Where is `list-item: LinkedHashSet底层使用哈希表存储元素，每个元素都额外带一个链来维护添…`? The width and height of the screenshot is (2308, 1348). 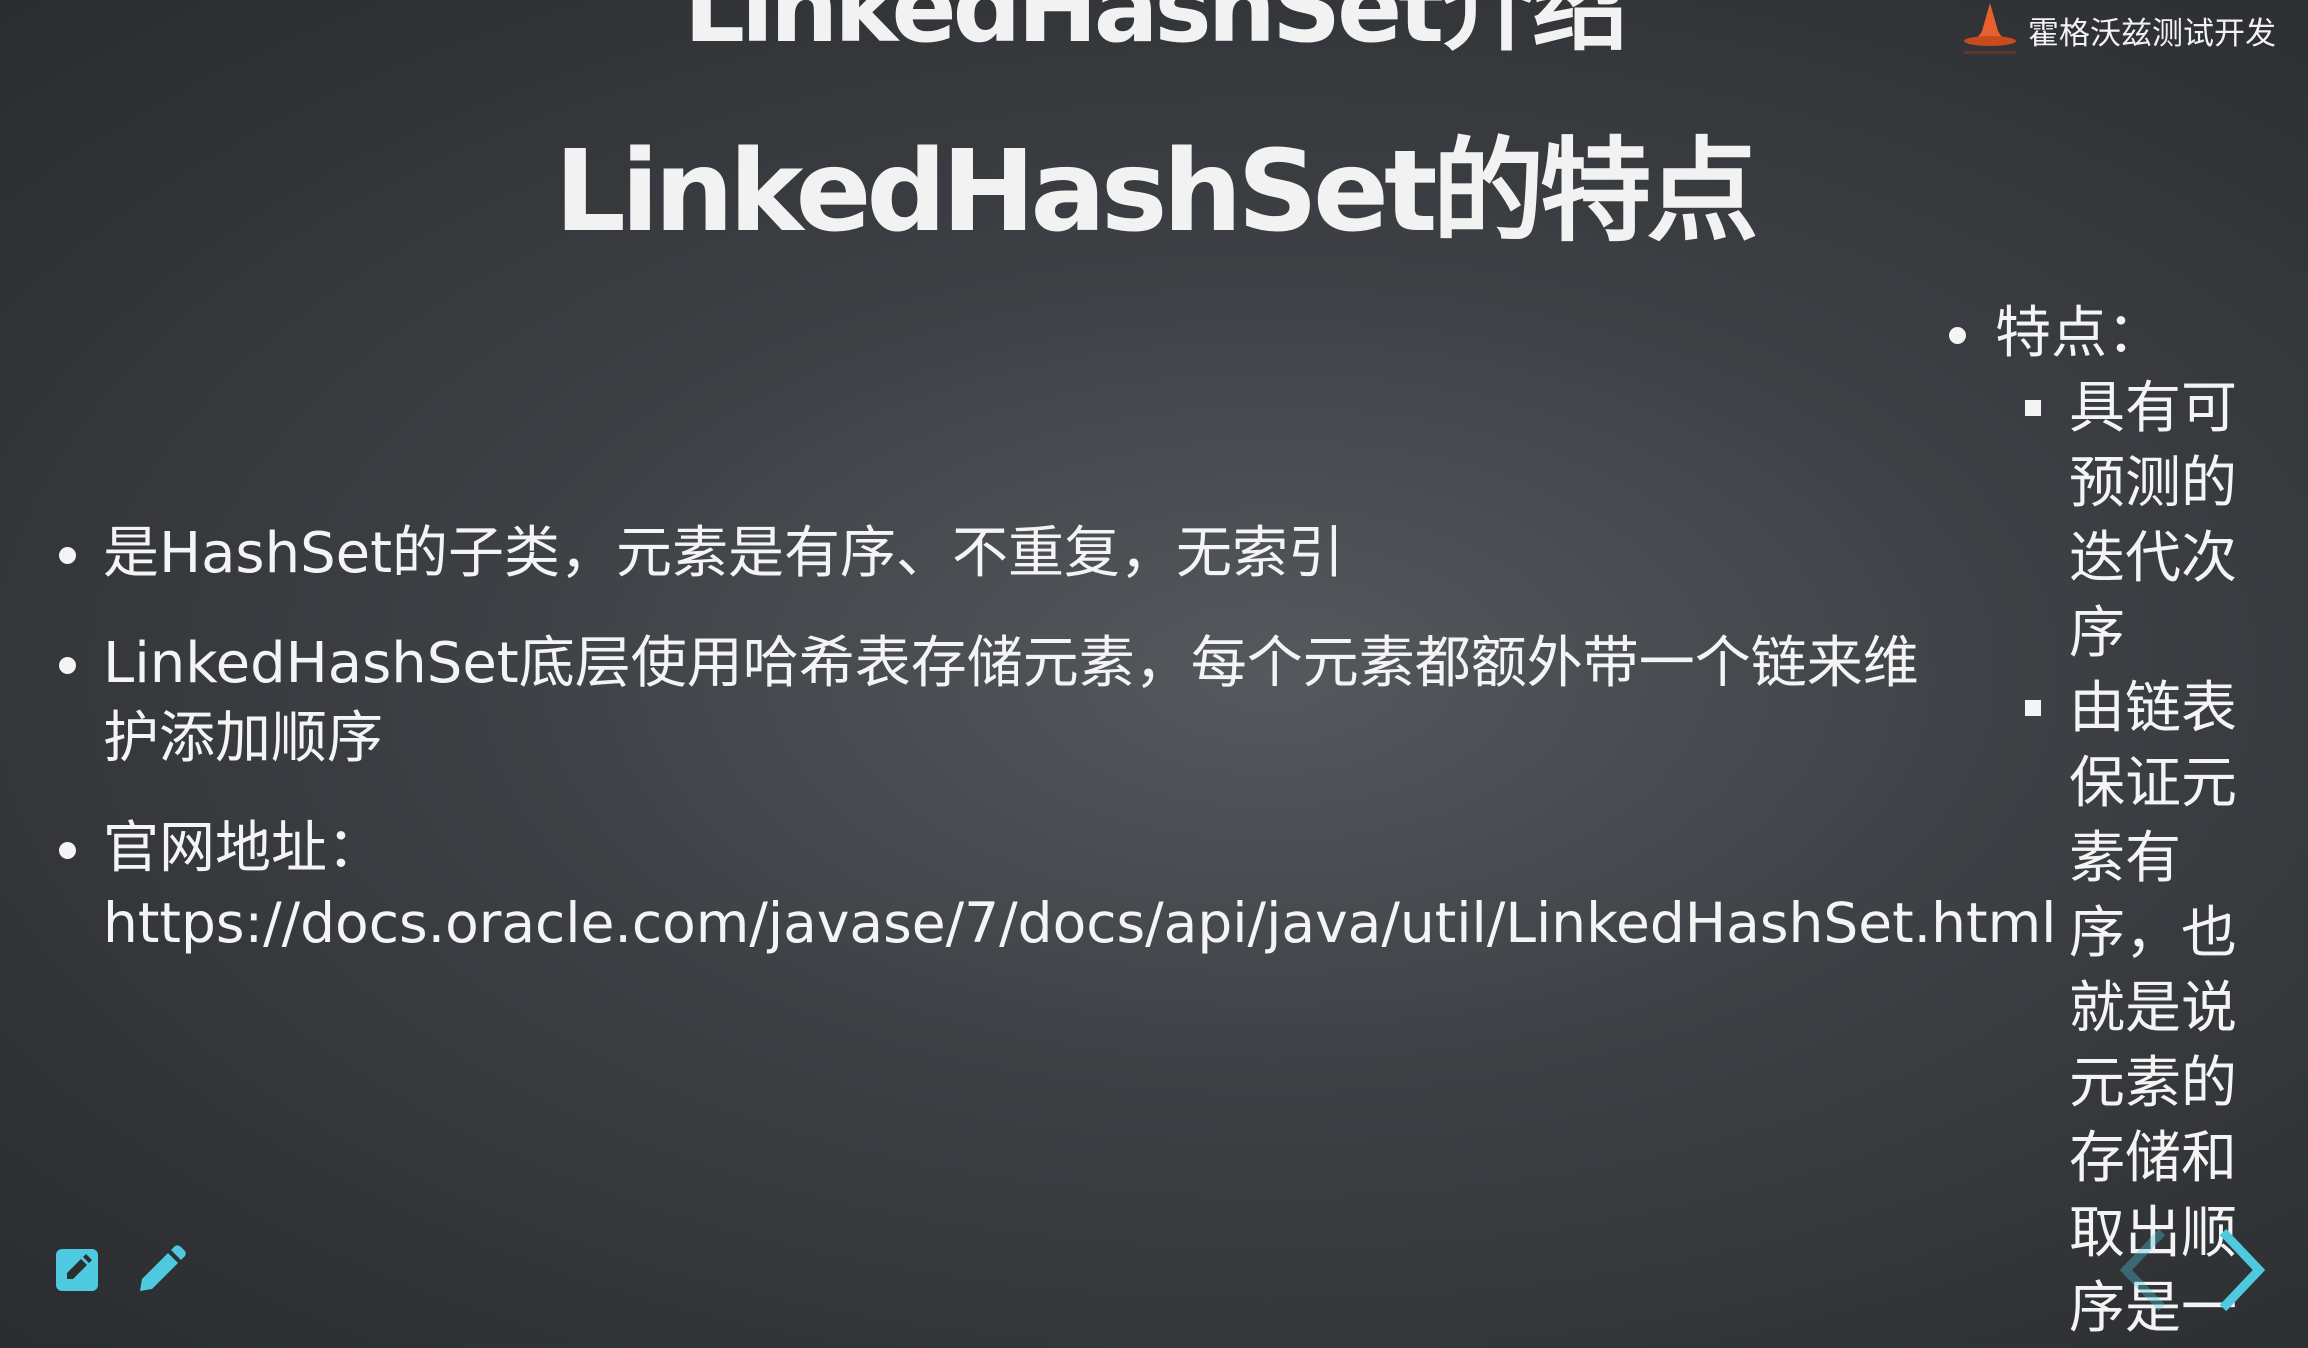
list-item: LinkedHashSet底层使用哈希表存储元素，每个元素都额外带一个链来维护添… is located at coordinates (1005, 701).